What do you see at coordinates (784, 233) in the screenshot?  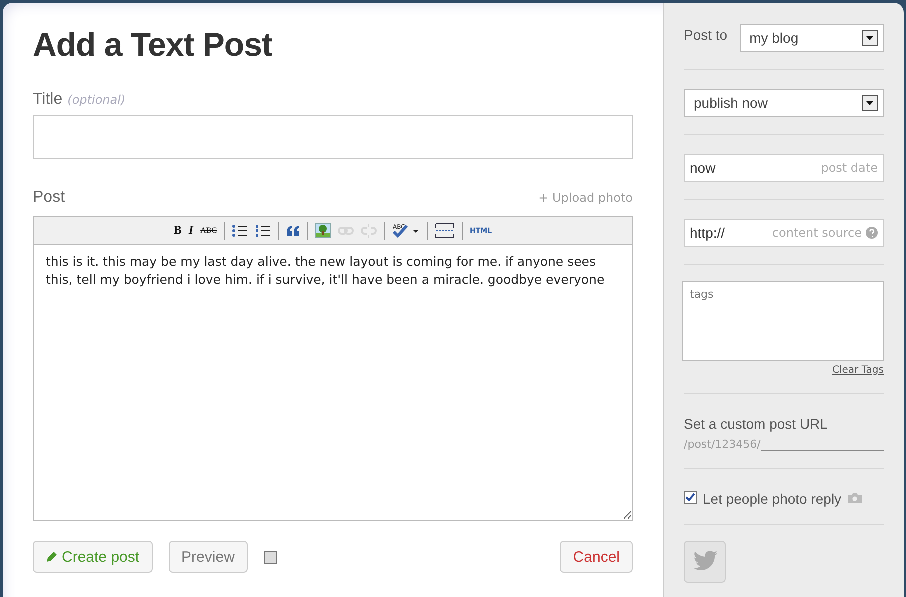 I see `content-source-field: http:// content source` at bounding box center [784, 233].